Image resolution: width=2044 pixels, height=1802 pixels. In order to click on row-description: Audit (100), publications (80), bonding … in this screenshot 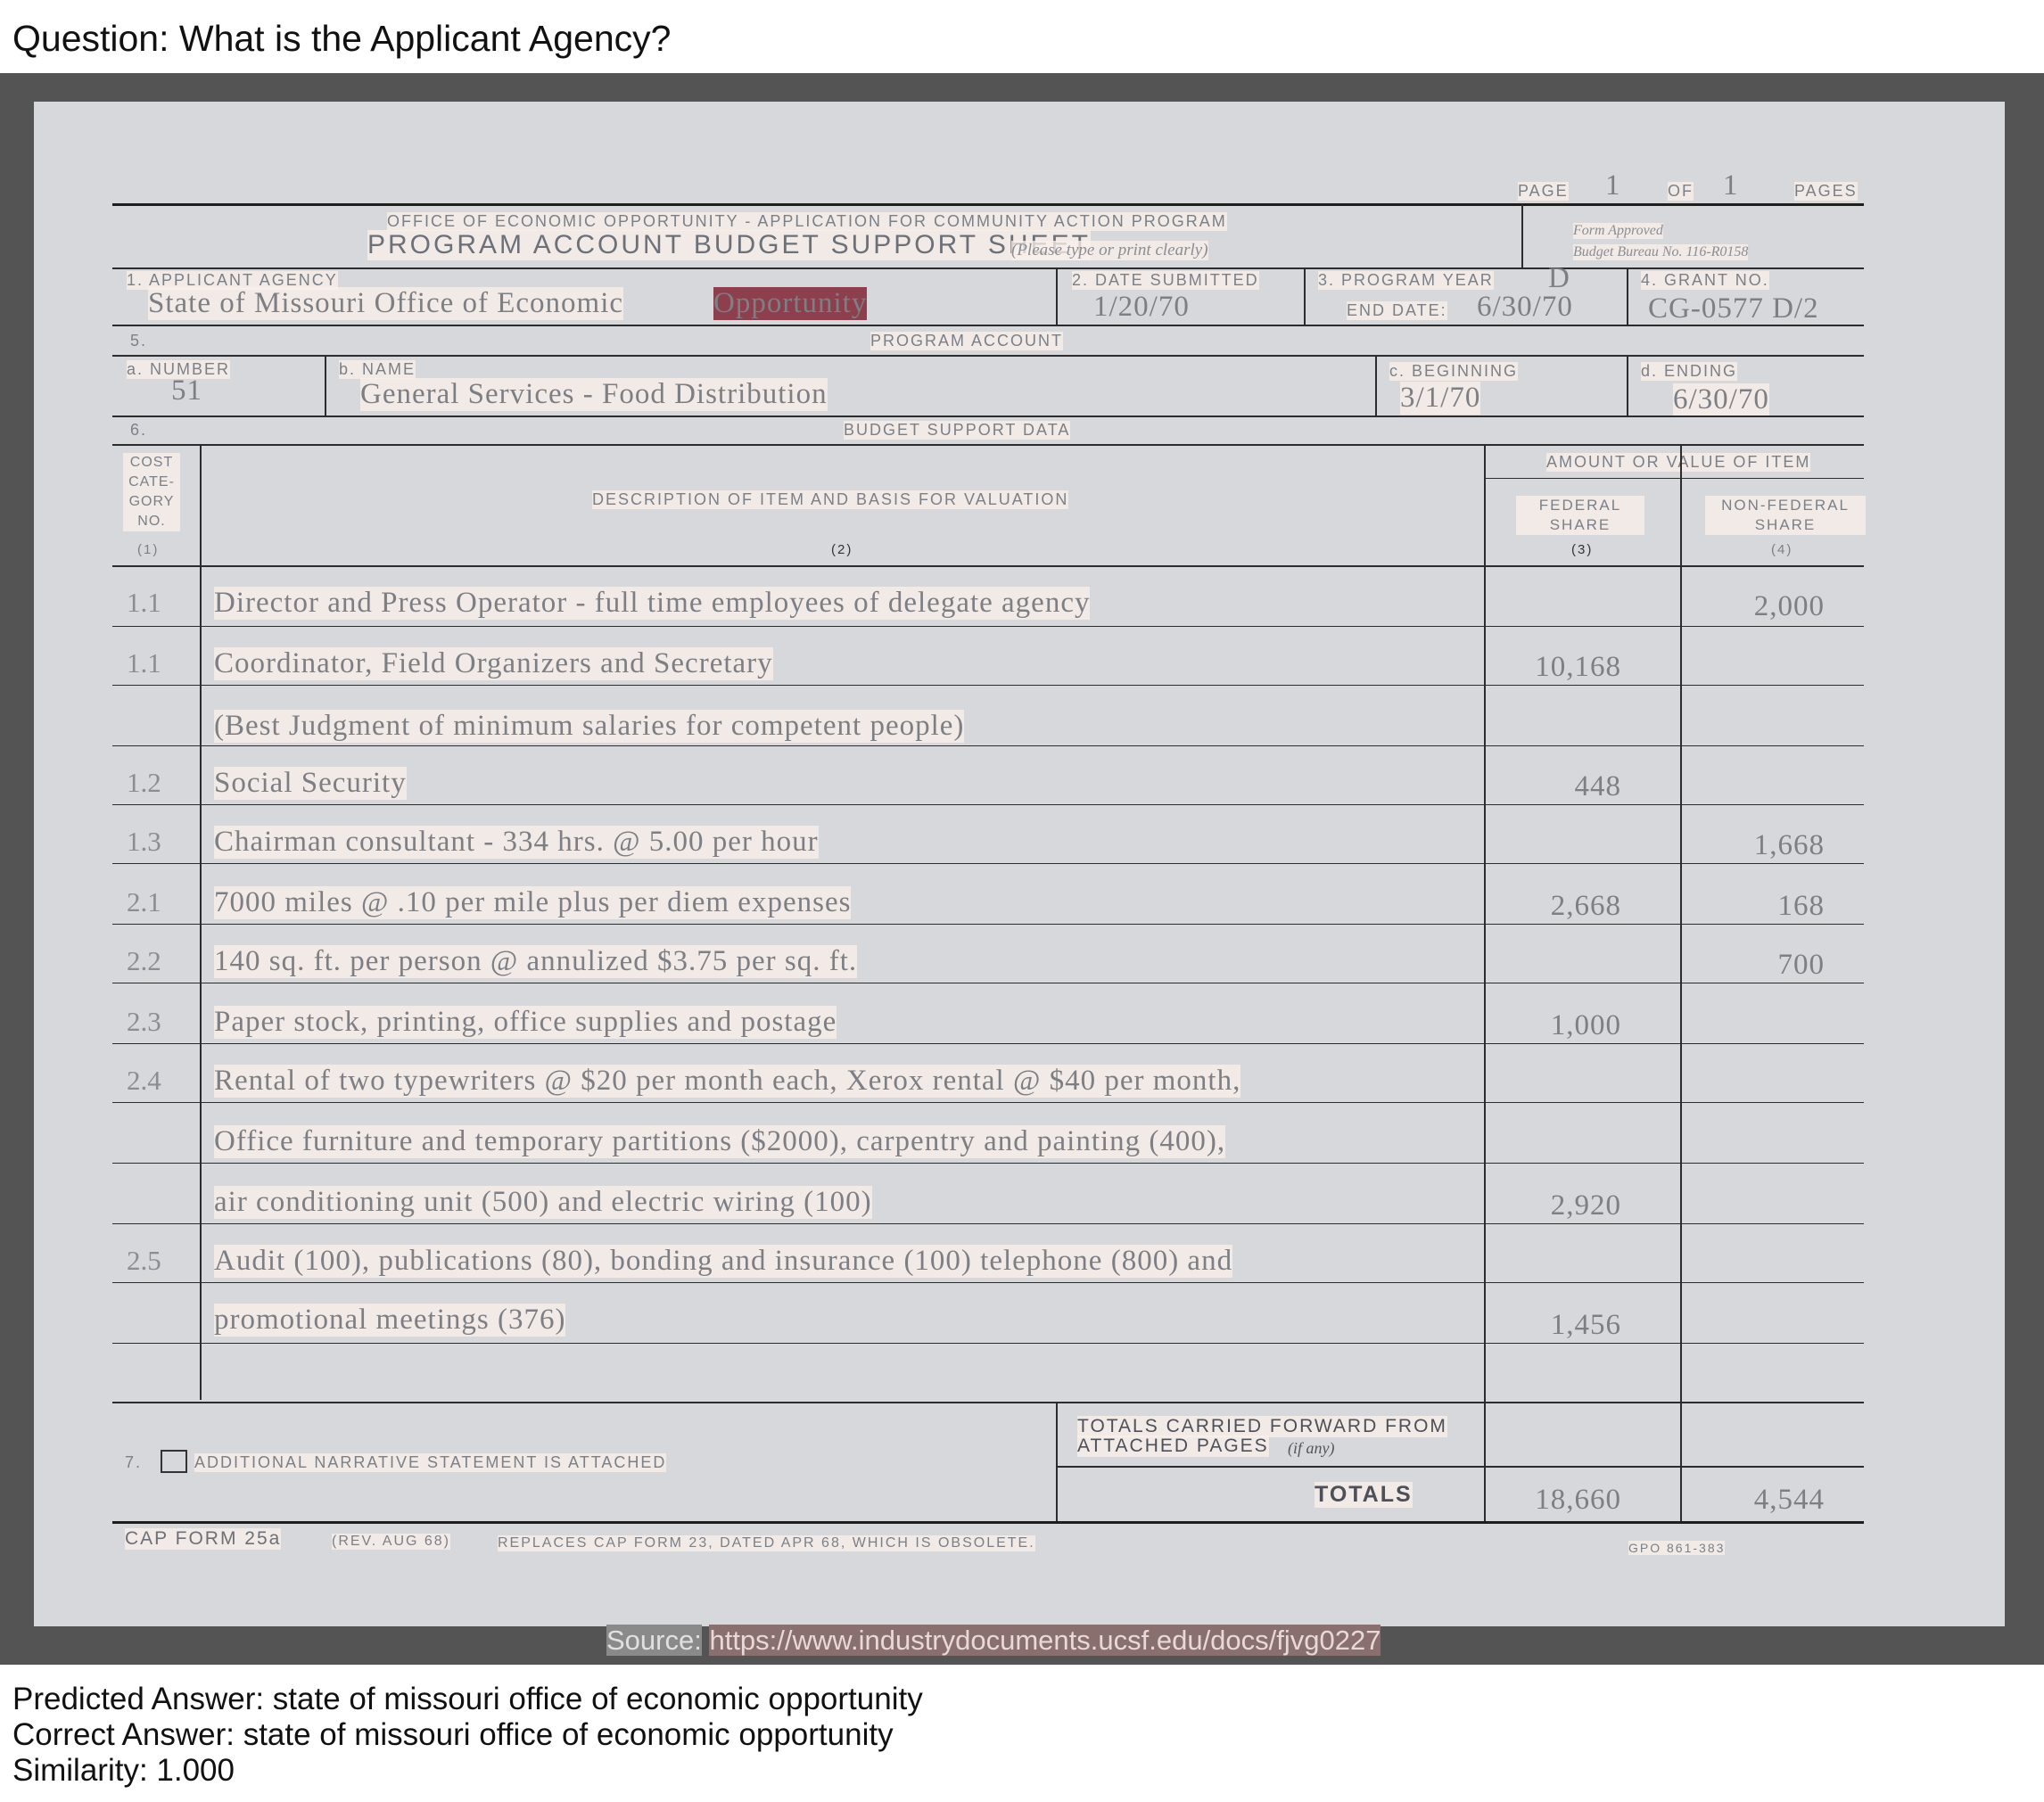, I will do `click(724, 1261)`.